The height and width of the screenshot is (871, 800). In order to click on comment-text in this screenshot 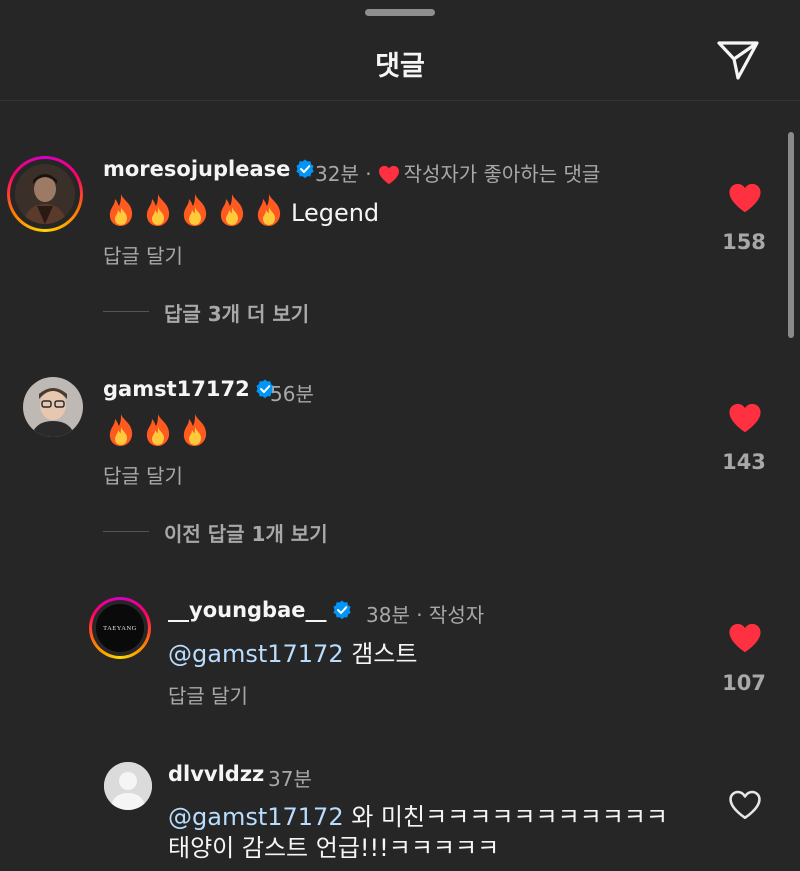, I will do `click(161, 430)`.